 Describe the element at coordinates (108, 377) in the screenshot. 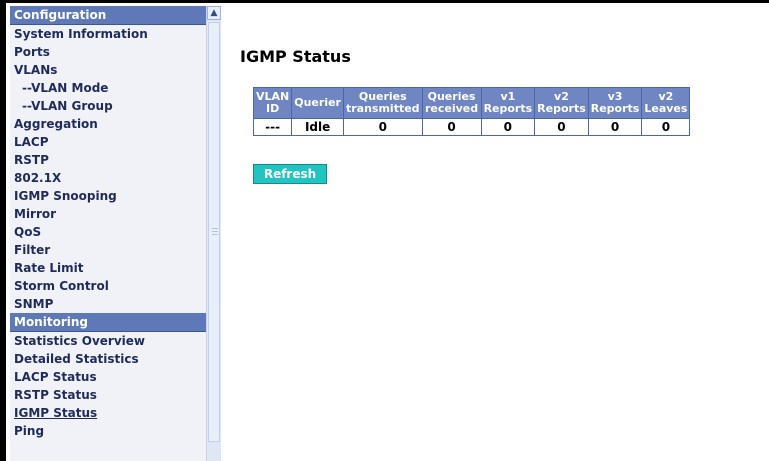

I see `sidebar-item-lacp-status: LACP Status` at that location.